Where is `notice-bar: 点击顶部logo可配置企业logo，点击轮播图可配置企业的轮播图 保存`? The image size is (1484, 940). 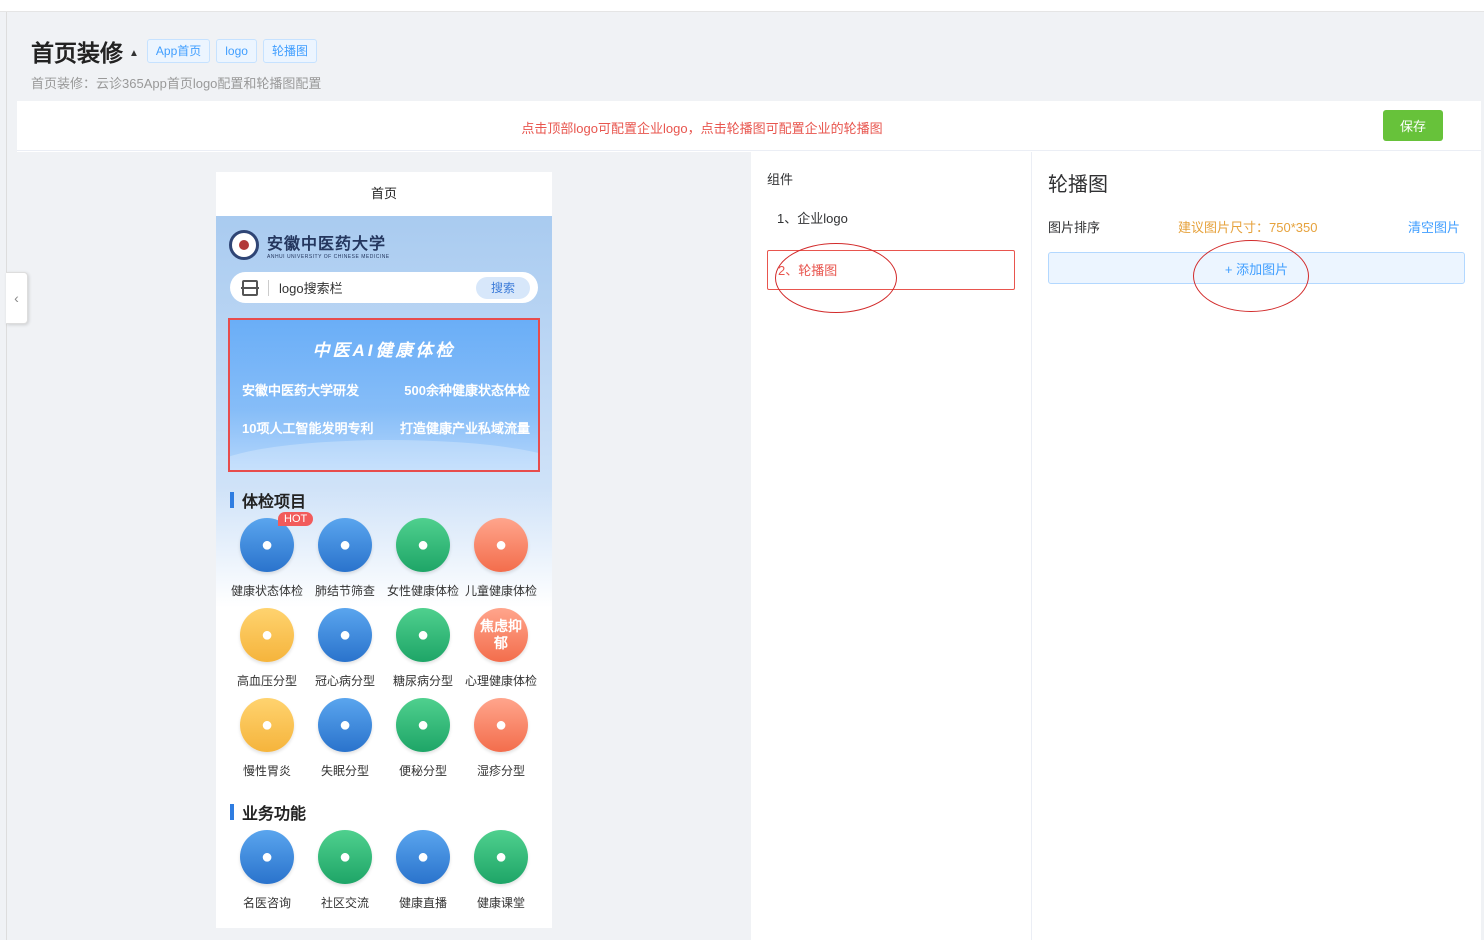 notice-bar: 点击顶部logo可配置企业logo，点击轮播图可配置企业的轮播图 保存 is located at coordinates (749, 126).